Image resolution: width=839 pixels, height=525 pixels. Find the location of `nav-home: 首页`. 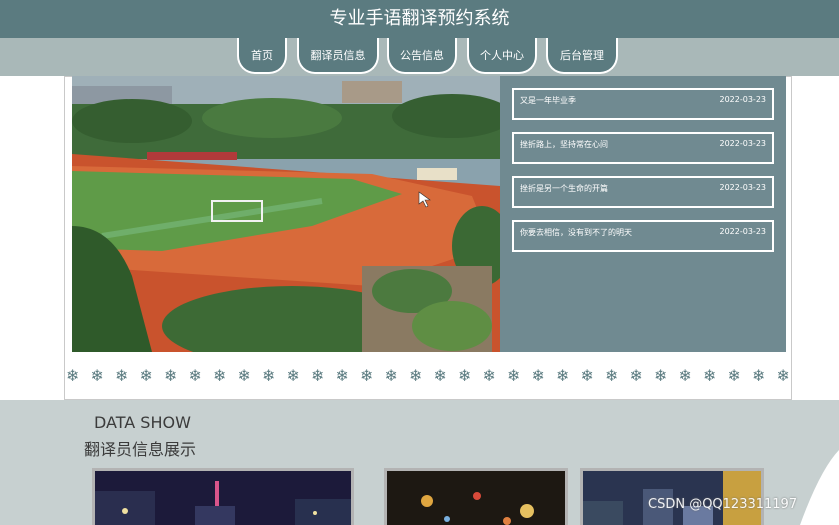

nav-home: 首页 is located at coordinates (262, 56).